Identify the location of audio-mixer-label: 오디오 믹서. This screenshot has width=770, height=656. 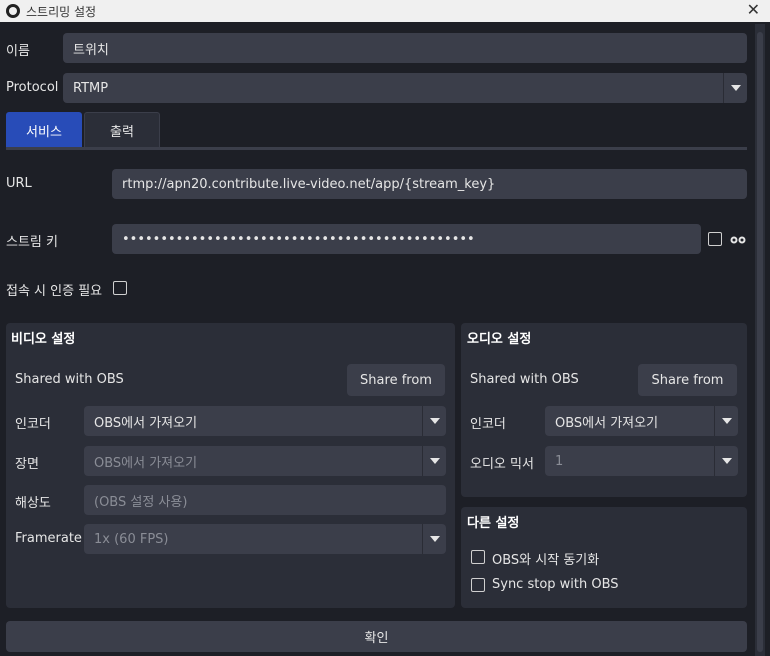
(502, 464).